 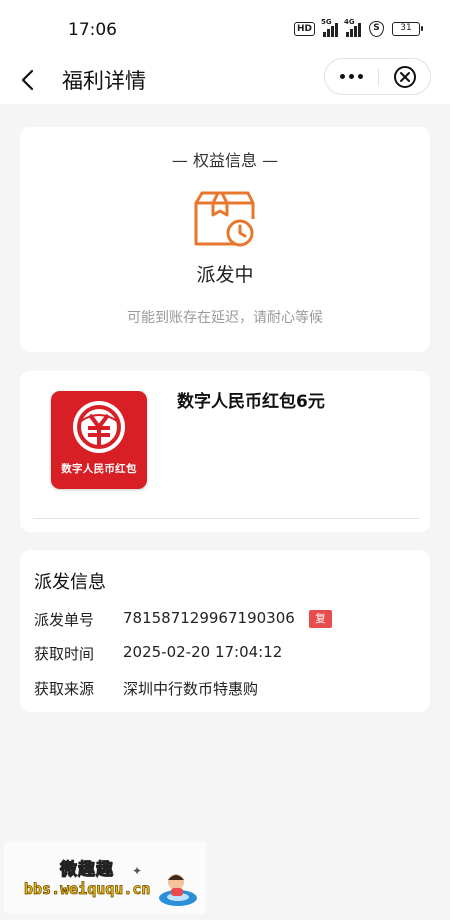 I want to click on watermark-url: bbs.weiququ.cn, so click(x=87, y=889).